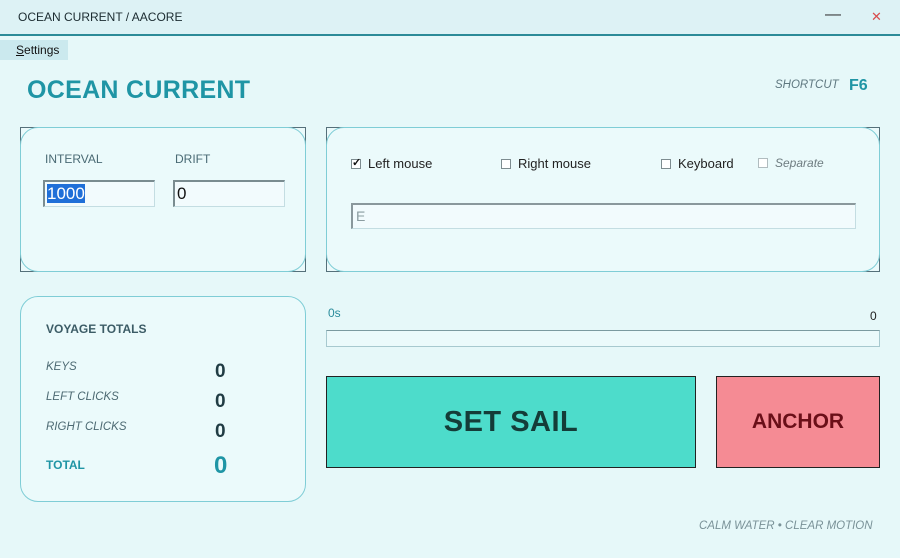 The height and width of the screenshot is (558, 900). I want to click on drift-value: 0, so click(182, 193).